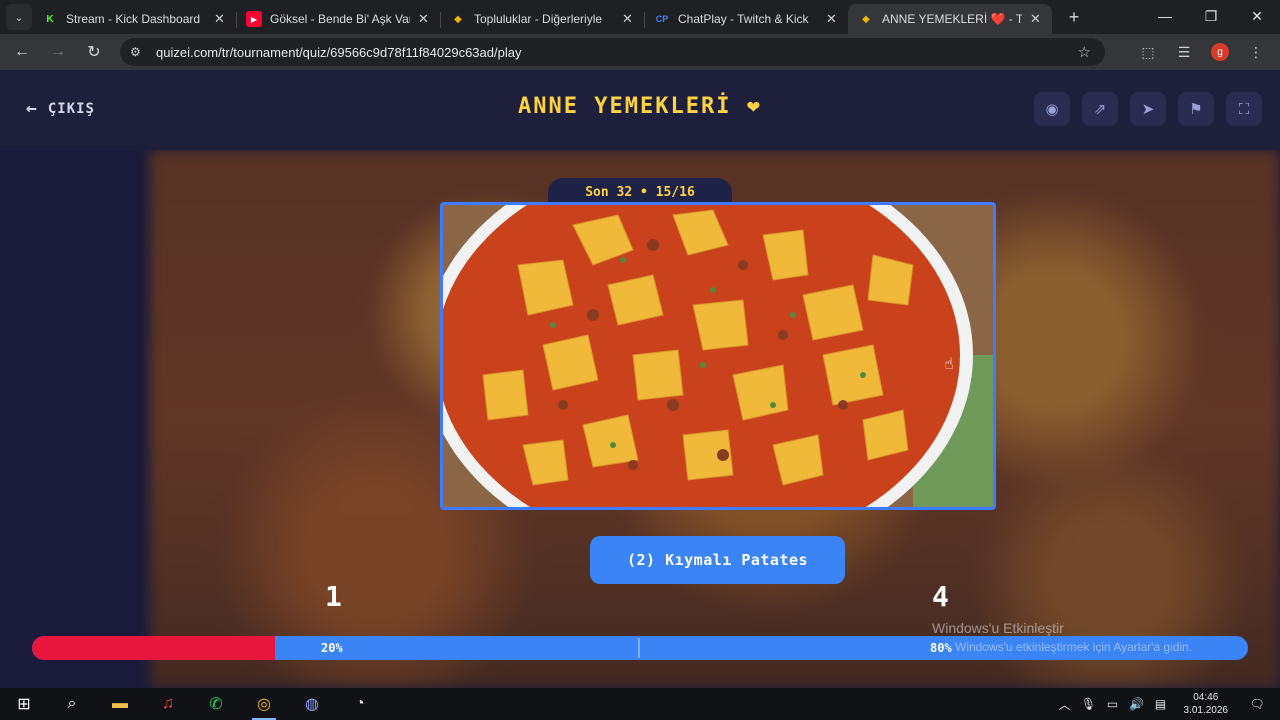 Image resolution: width=1280 pixels, height=720 pixels. I want to click on heart-icon: ❤, so click(754, 106).